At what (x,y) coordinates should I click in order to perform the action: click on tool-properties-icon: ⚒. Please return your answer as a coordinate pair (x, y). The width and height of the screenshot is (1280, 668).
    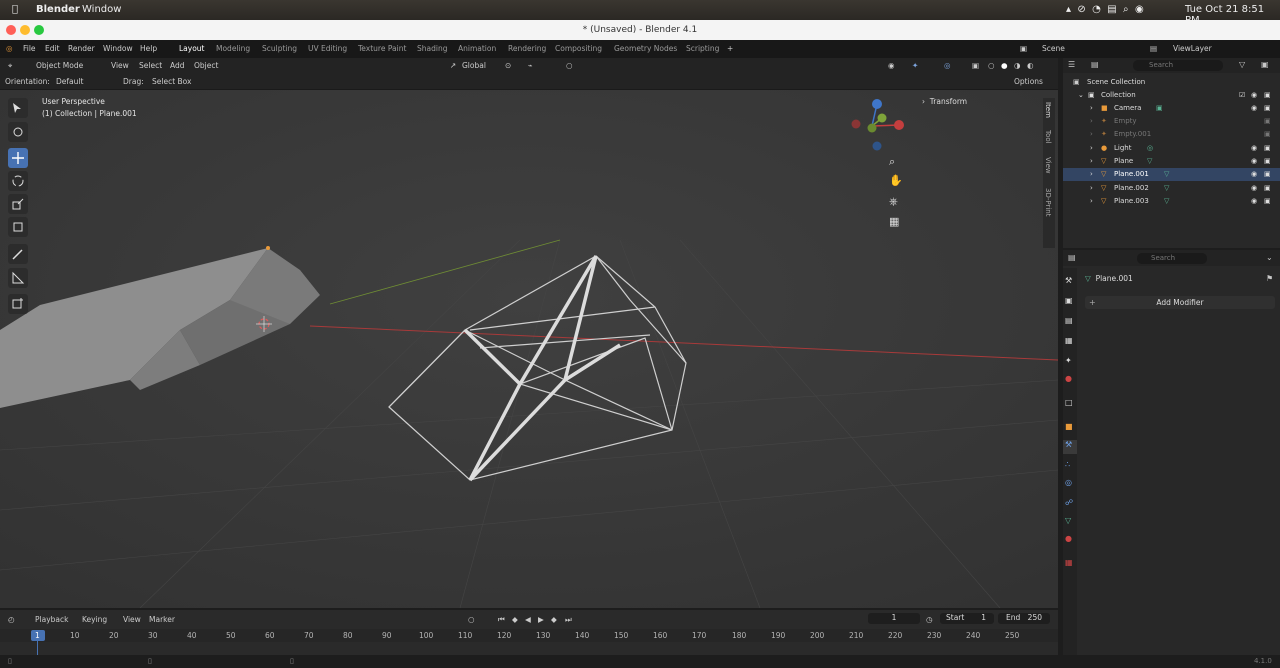
    Looking at the image, I should click on (1068, 280).